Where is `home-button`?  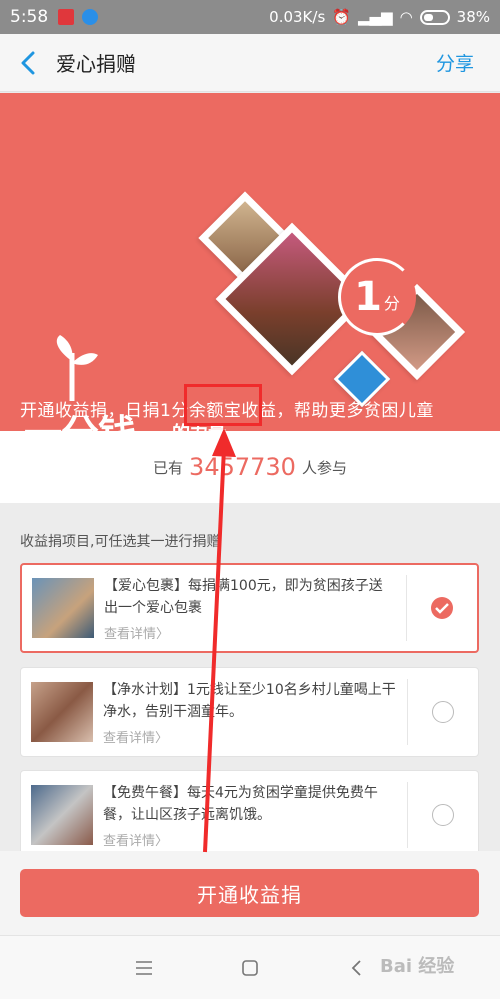 home-button is located at coordinates (250, 968).